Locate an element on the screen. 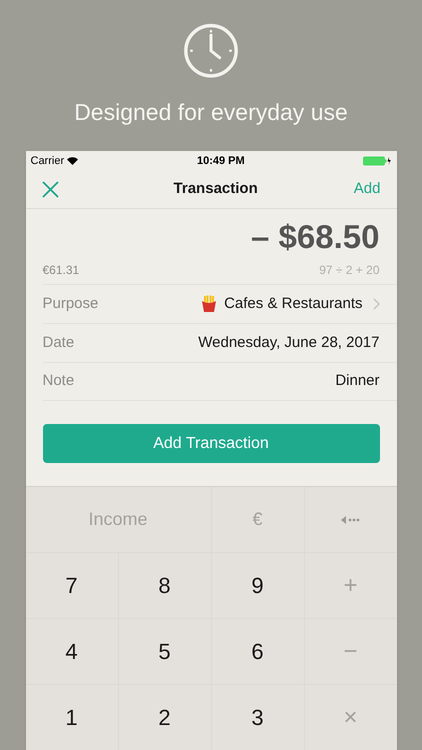 The height and width of the screenshot is (750, 422). form-row: Date Wednesday, June 28, 2017 is located at coordinates (219, 342).